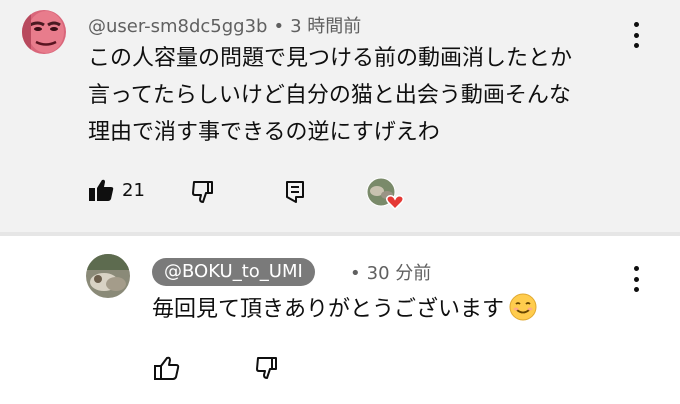 The image size is (680, 404). Describe the element at coordinates (101, 190) in the screenshot. I see `thumbs-up-filled-icon` at that location.